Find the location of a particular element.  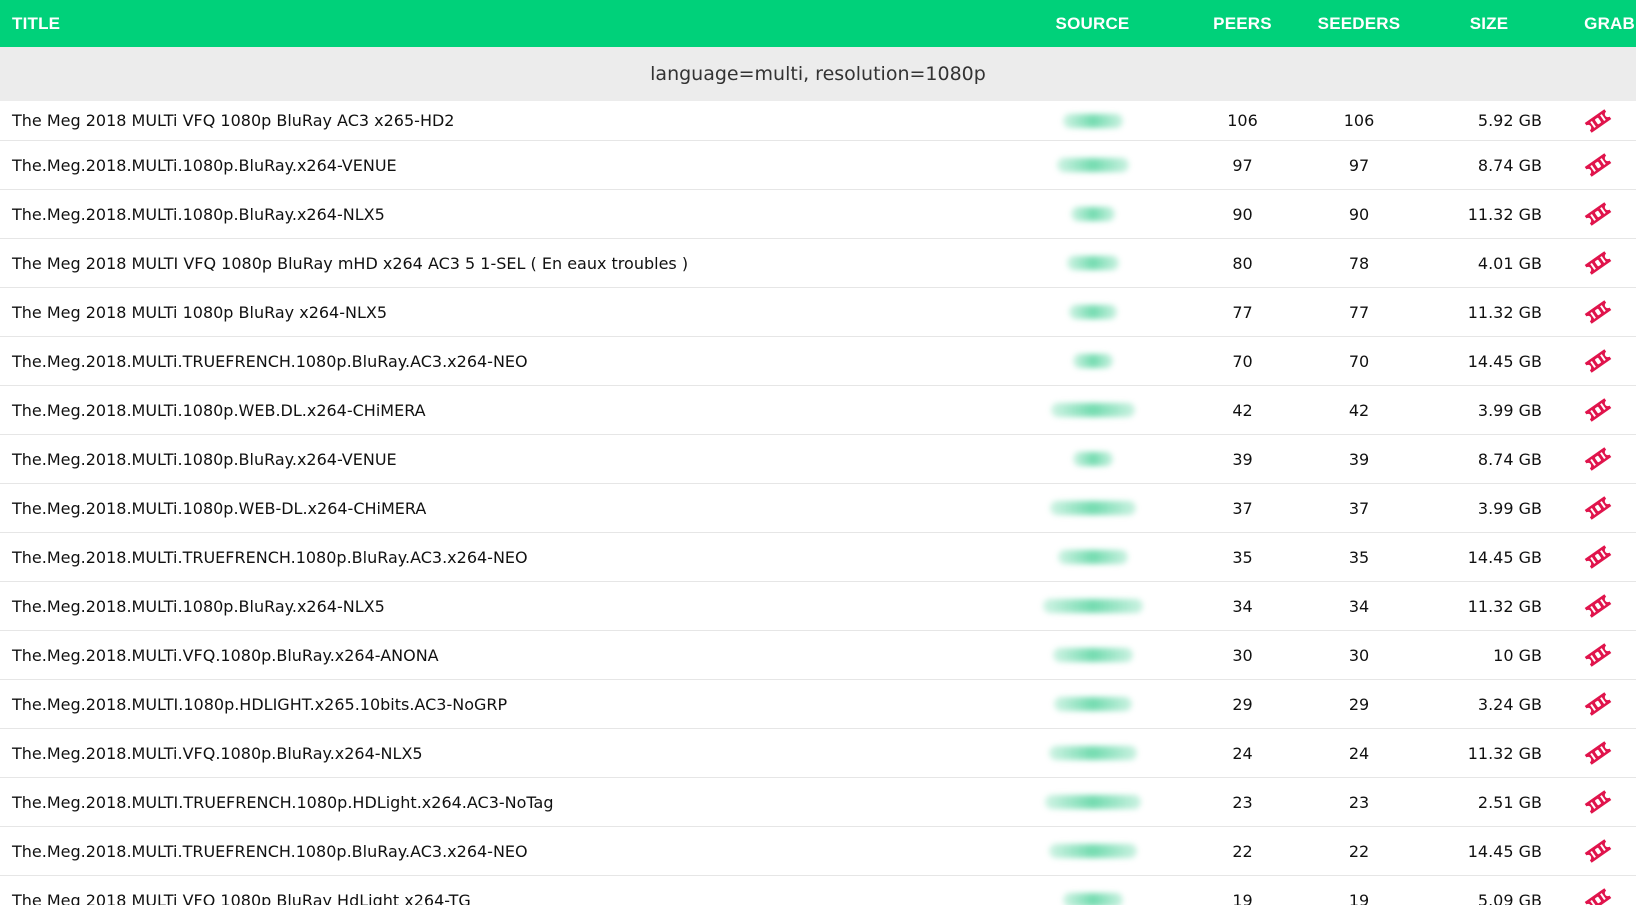

seeders-count: 23 is located at coordinates (1359, 802).